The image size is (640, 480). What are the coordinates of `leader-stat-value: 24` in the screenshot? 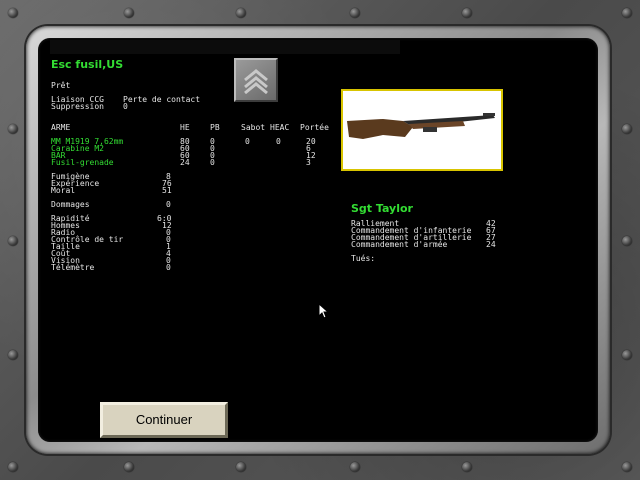 It's located at (491, 244).